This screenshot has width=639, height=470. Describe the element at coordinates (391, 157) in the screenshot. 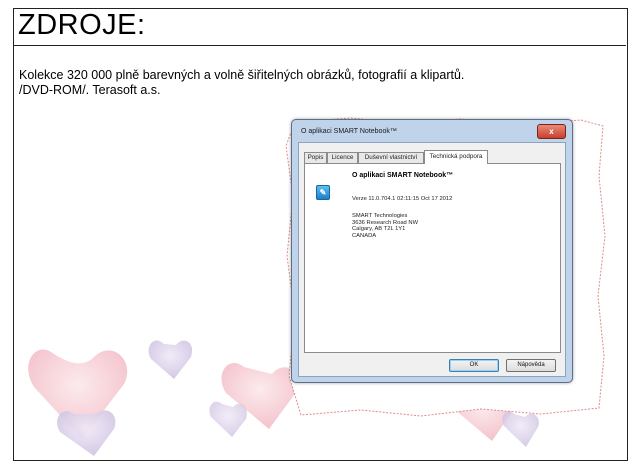

I see `tab-dusevni-vlastnictvi: Duševní vlastnictví` at that location.